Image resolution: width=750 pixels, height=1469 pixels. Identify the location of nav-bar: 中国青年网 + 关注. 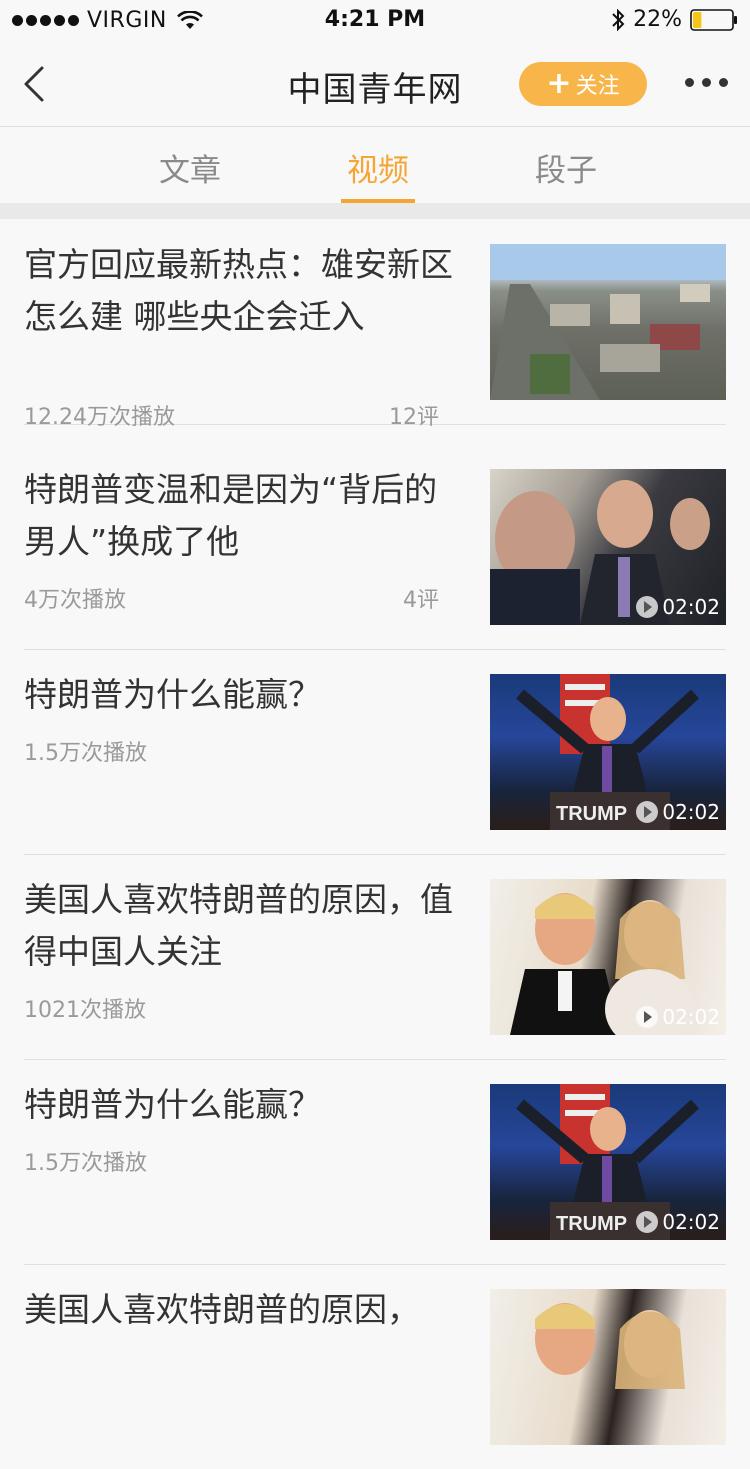
(375, 83).